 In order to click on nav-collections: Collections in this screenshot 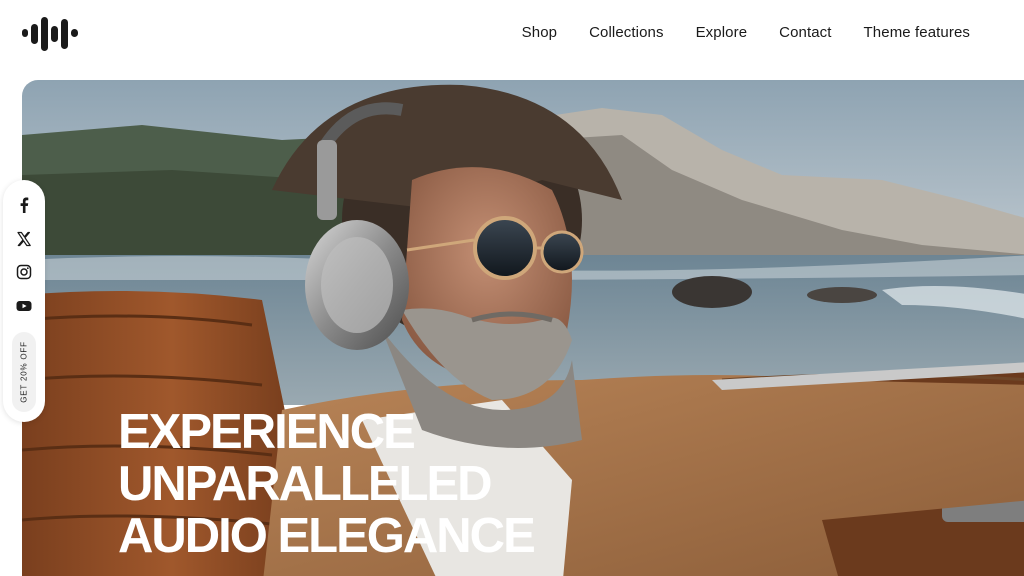, I will do `click(626, 32)`.